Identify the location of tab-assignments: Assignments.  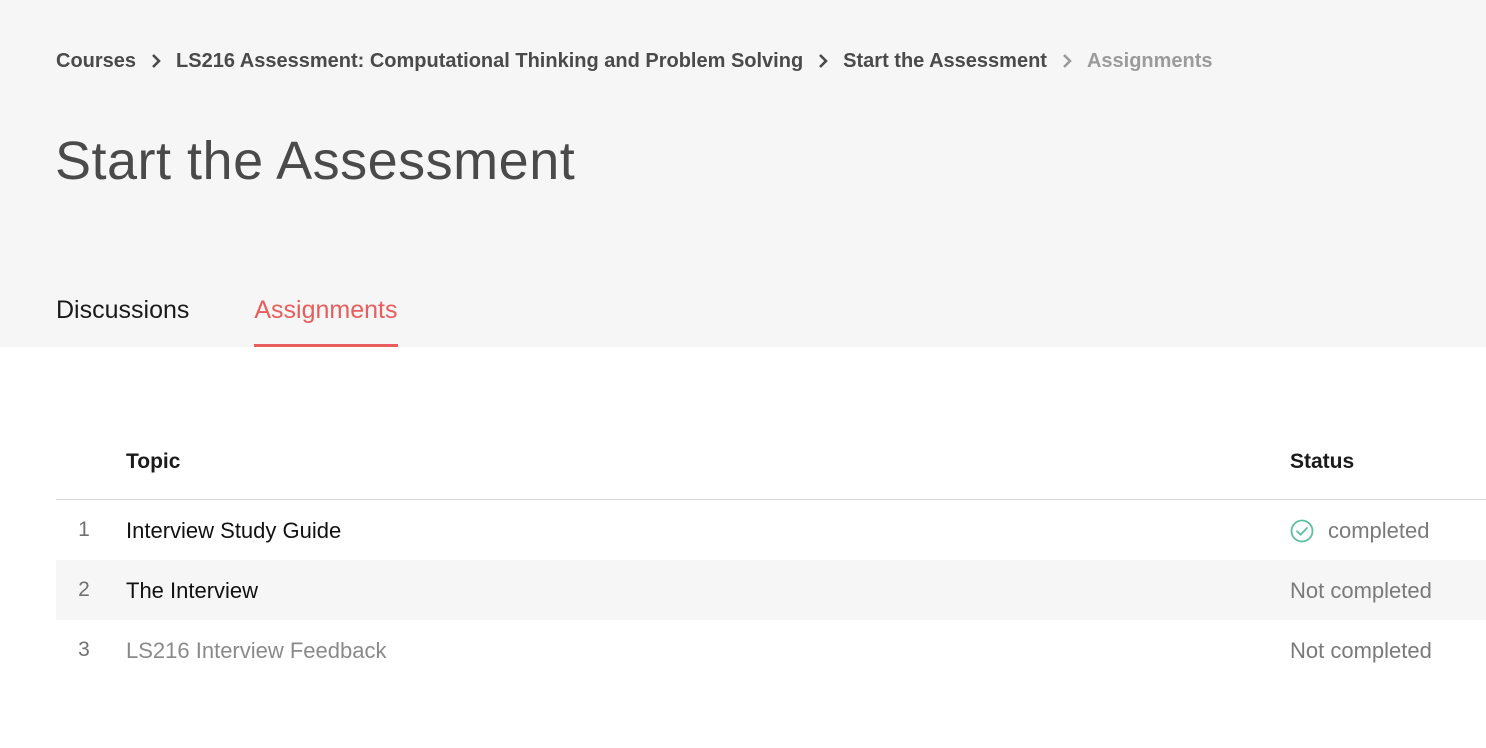
(326, 319).